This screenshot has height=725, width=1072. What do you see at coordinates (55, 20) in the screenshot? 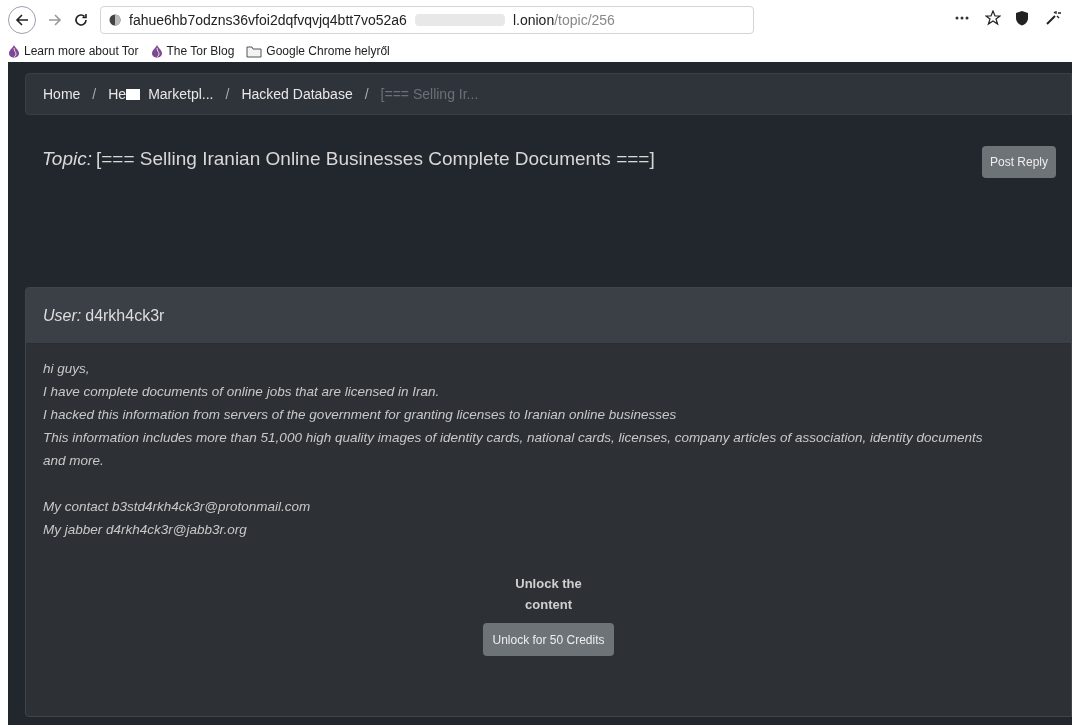
I see `forward-arrow-icon` at bounding box center [55, 20].